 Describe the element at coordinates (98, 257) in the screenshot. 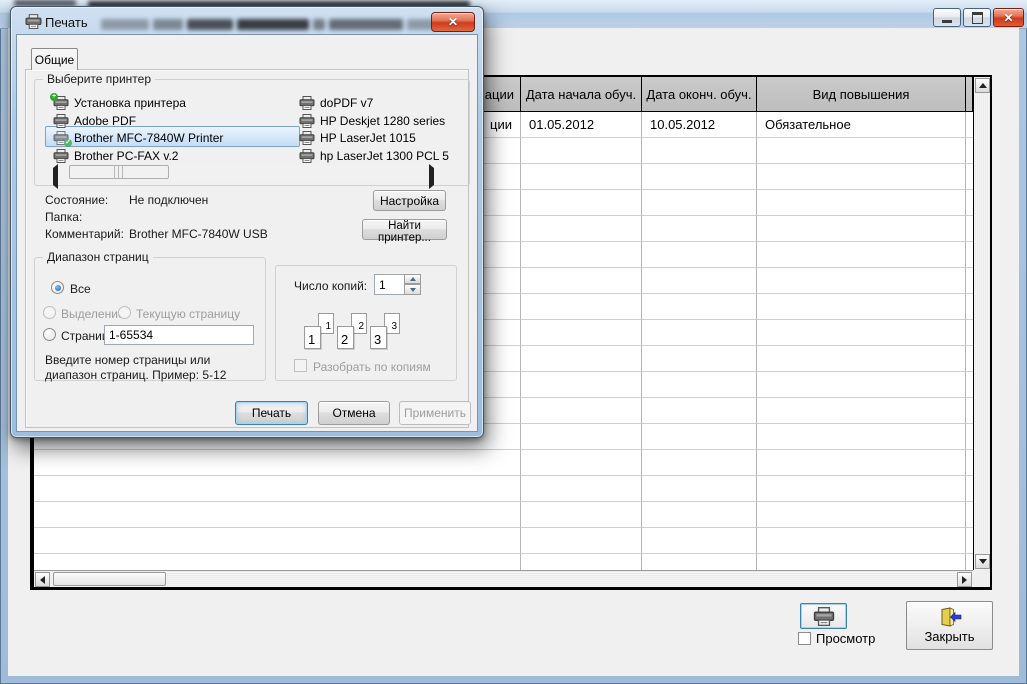

I see `page-range-group-label: Диапазон страниц` at that location.